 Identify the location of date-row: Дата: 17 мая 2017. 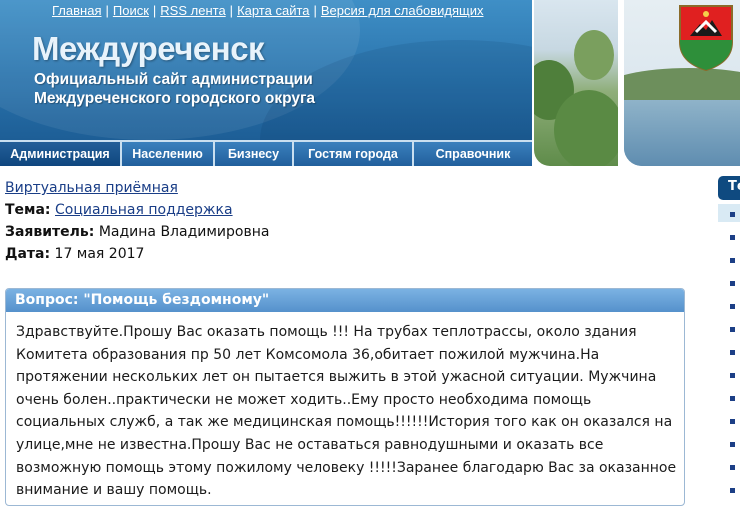
(74, 254).